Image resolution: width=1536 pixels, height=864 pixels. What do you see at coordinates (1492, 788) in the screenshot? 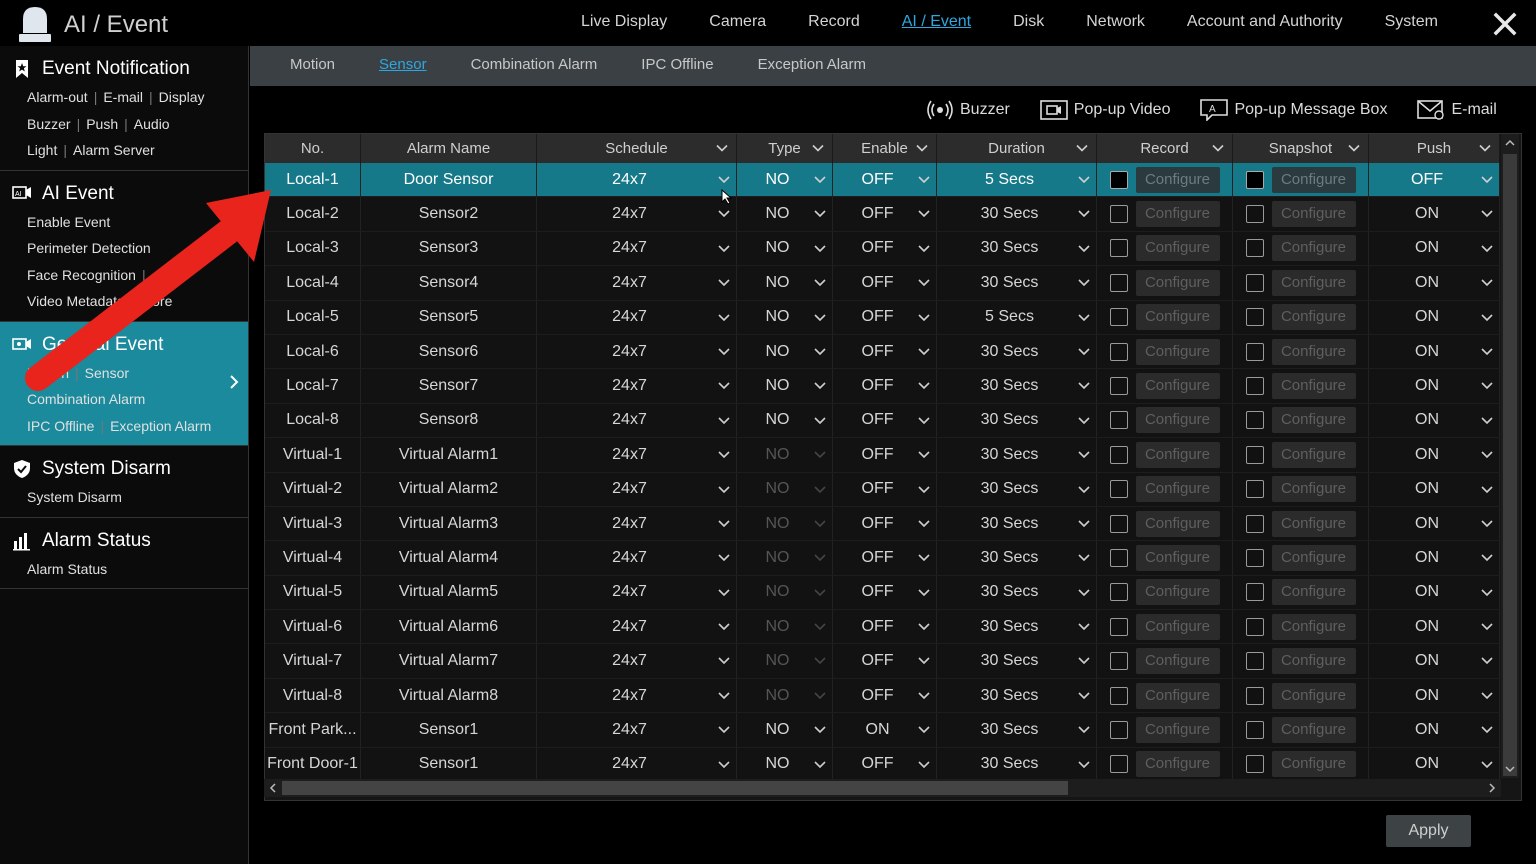
I see `scroll-right-icon` at bounding box center [1492, 788].